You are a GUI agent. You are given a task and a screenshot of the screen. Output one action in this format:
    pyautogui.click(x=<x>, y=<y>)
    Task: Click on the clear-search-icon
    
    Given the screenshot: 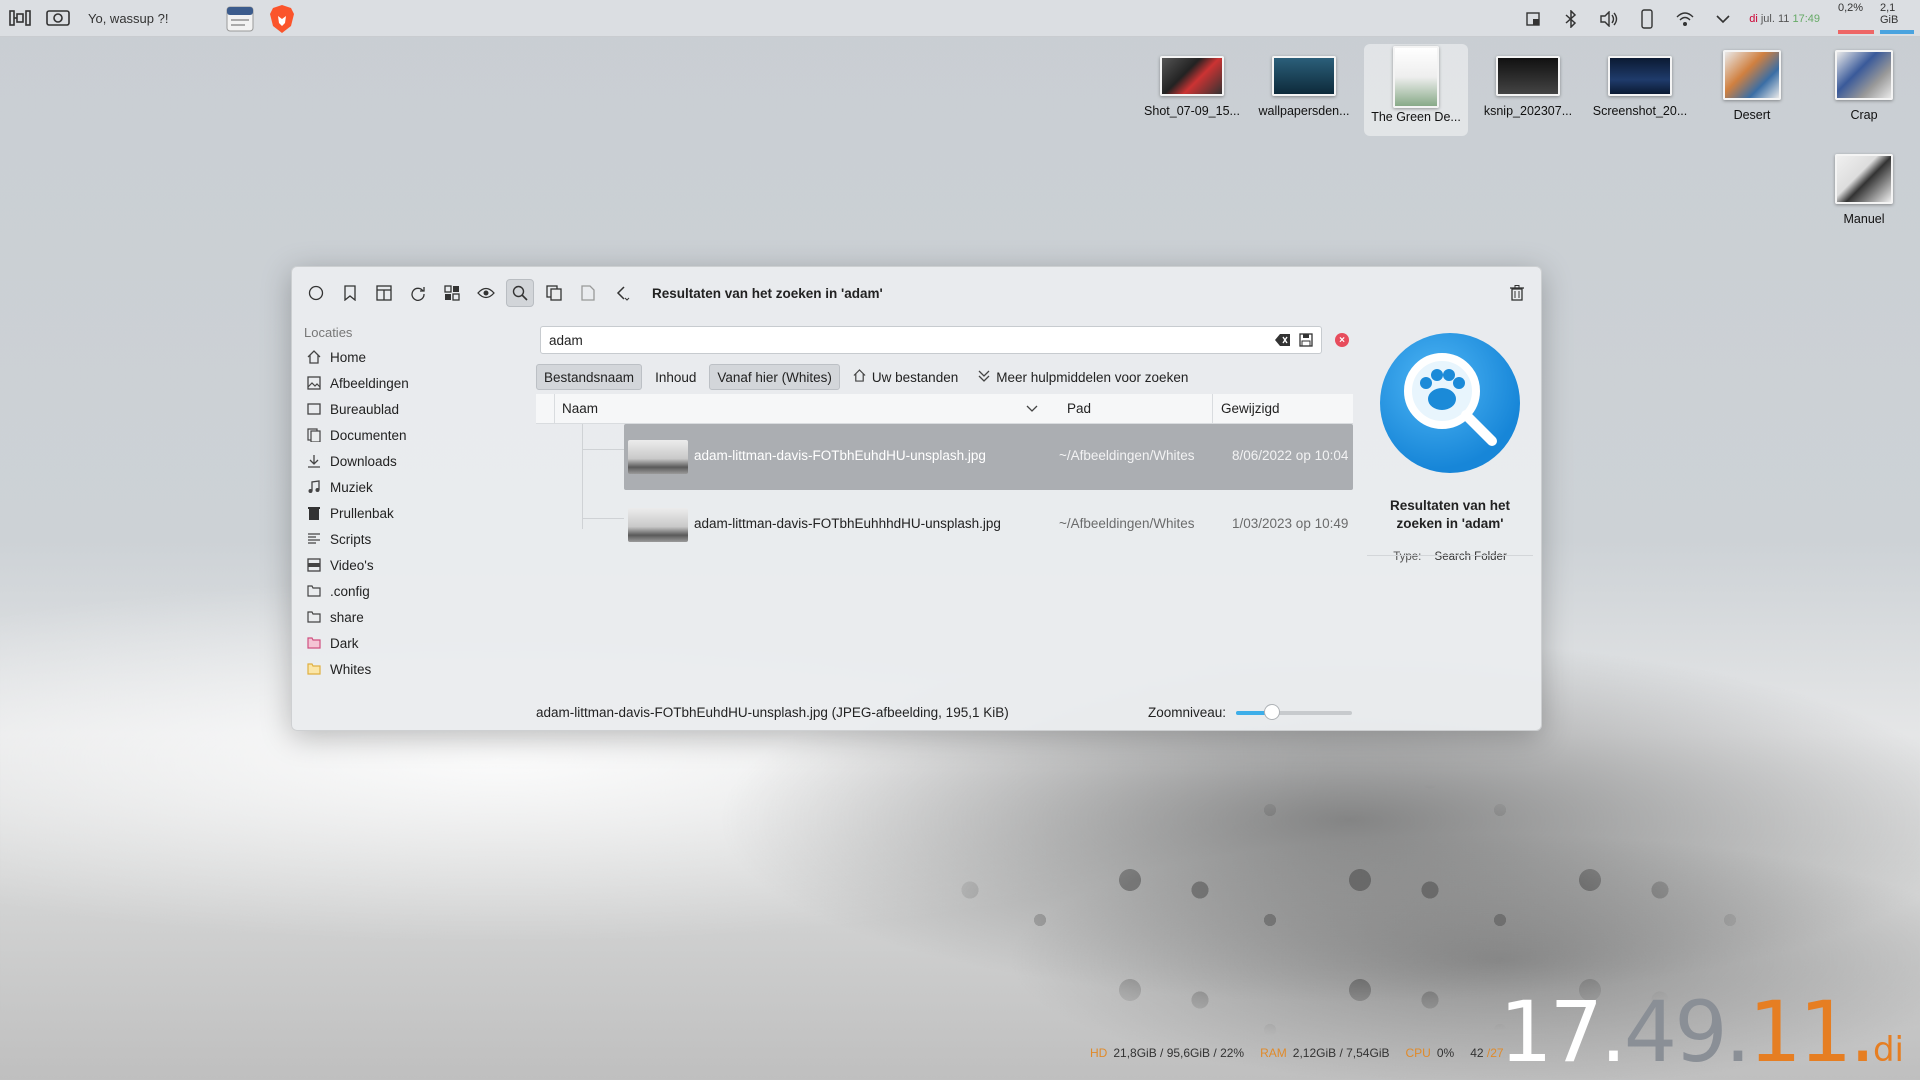 What is the action you would take?
    pyautogui.click(x=1283, y=341)
    